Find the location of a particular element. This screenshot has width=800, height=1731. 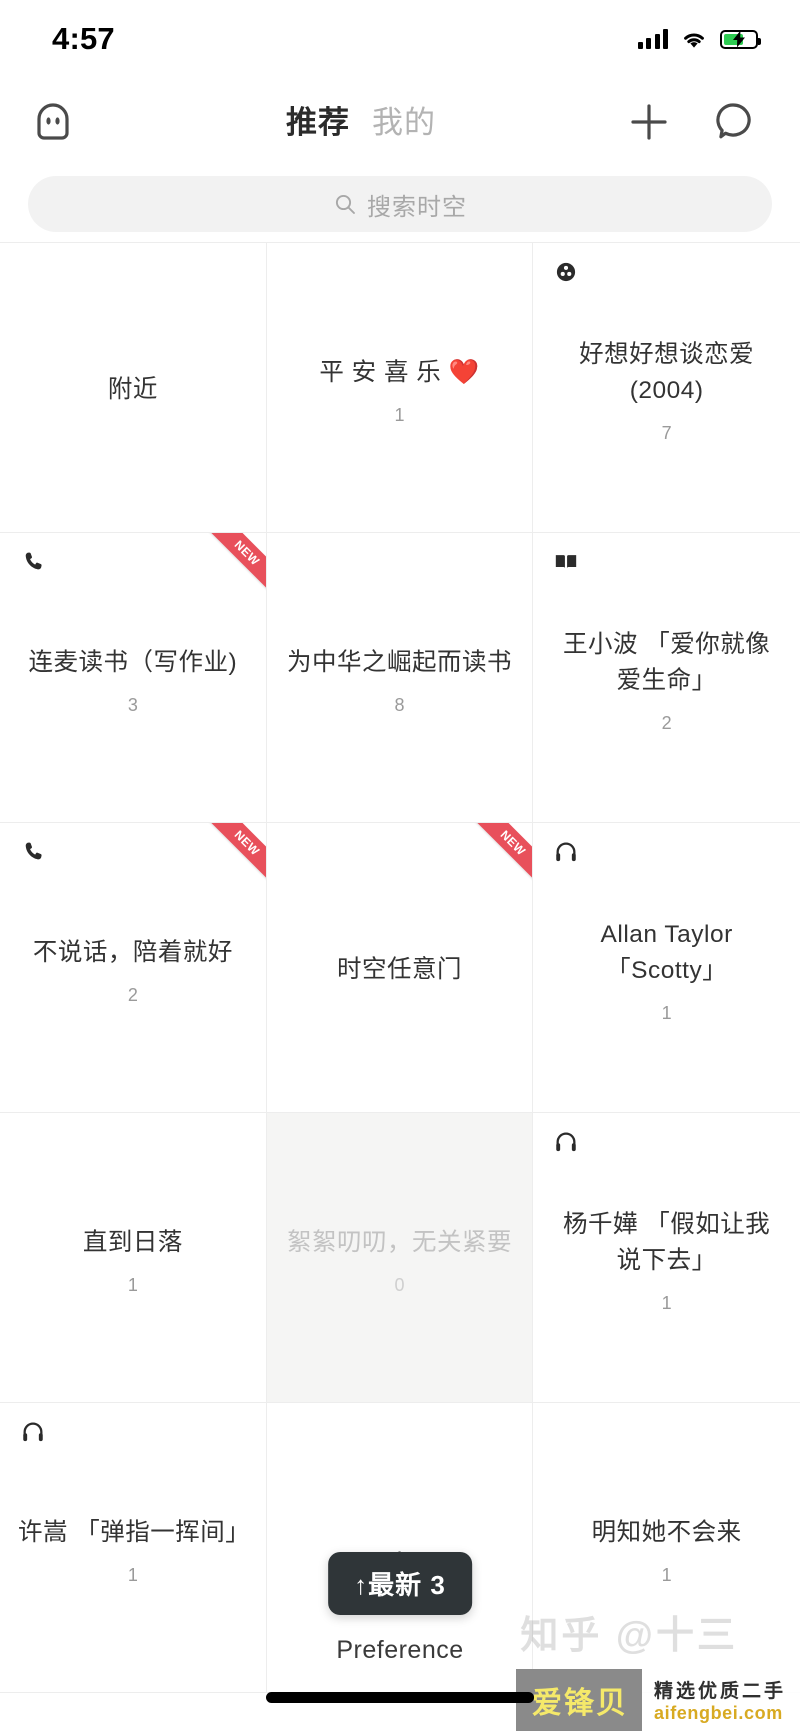

room-cell-body: 时空任意门 is located at coordinates (400, 970).